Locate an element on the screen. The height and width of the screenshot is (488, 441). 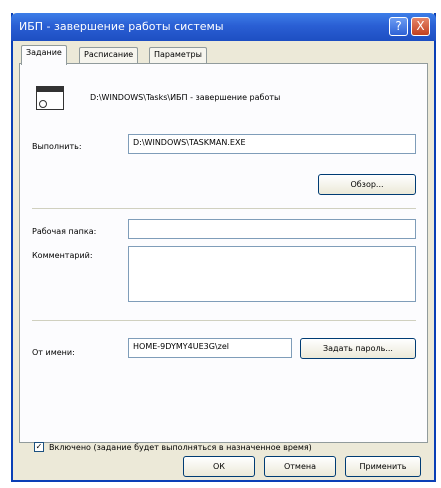
run-as-input: HOME-9DYMY4UE3G\zel is located at coordinates (210, 348).